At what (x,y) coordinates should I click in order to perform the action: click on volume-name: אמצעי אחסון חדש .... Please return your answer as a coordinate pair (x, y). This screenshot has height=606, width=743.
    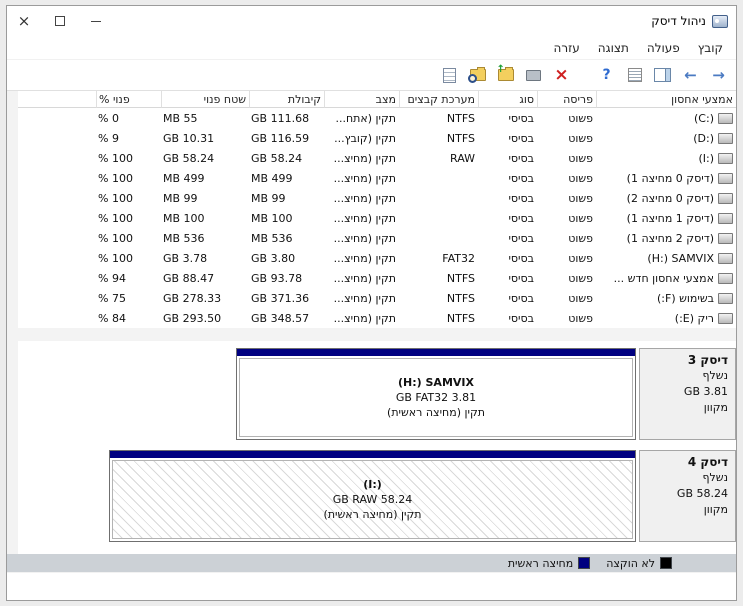
    Looking at the image, I should click on (663, 278).